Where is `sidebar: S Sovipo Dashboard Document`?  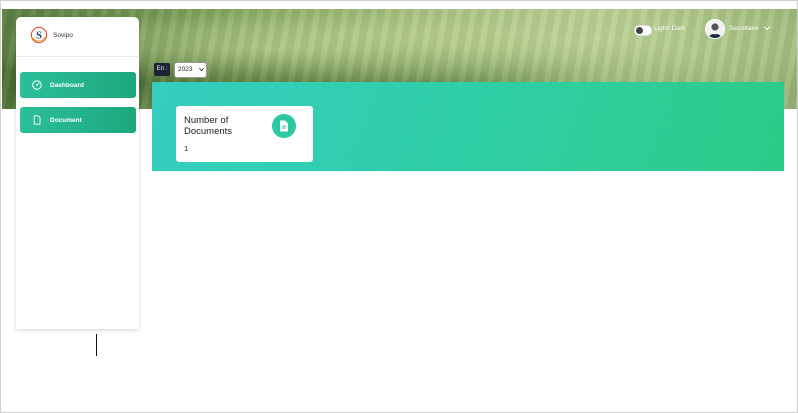 sidebar: S Sovipo Dashboard Document is located at coordinates (77, 173).